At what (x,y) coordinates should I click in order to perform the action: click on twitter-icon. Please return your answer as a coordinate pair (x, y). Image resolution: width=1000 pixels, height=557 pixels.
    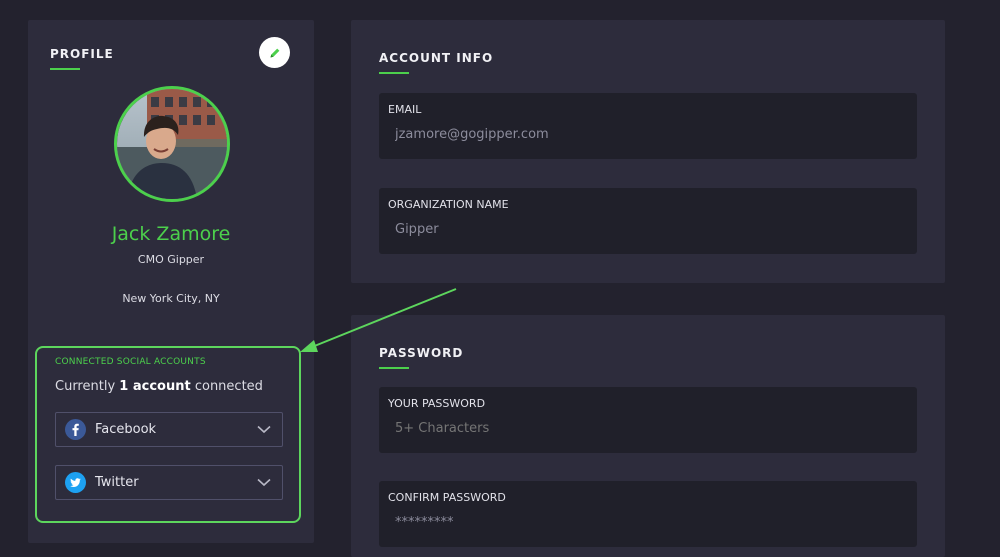
    Looking at the image, I should click on (75, 482).